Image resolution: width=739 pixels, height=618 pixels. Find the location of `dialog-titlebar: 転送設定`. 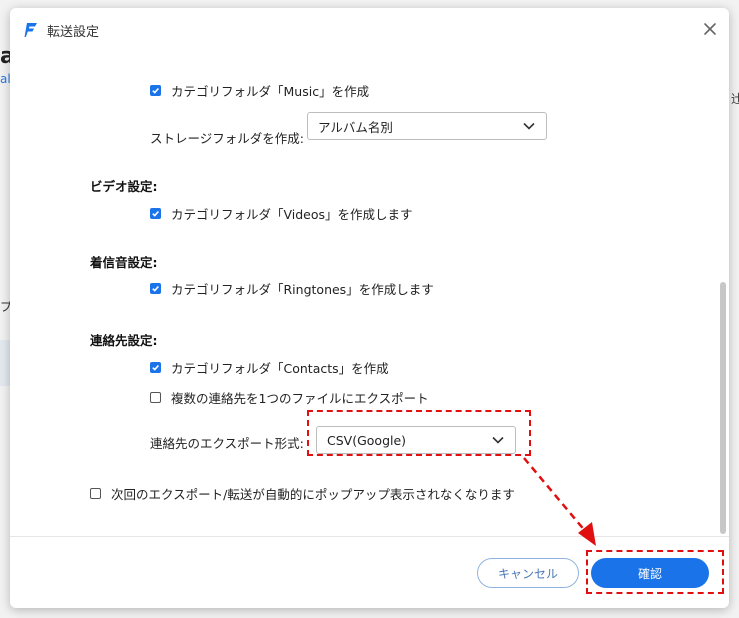

dialog-titlebar: 転送設定 is located at coordinates (369, 30).